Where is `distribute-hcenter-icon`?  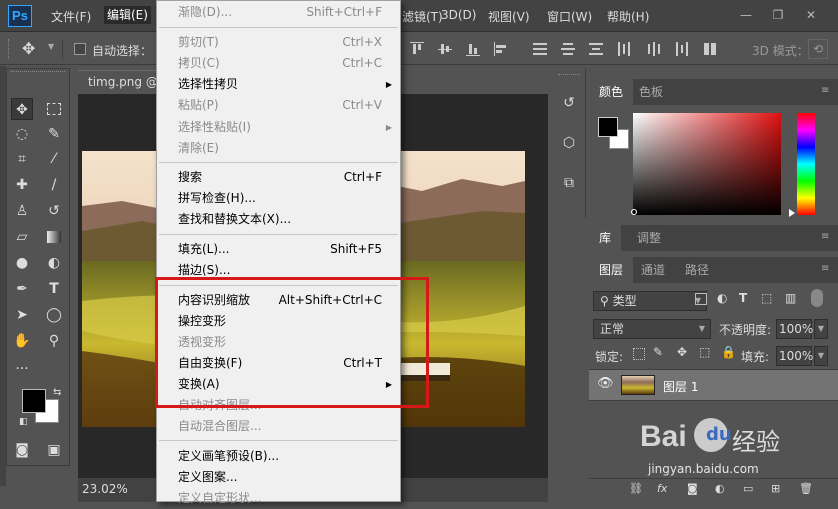
distribute-hcenter-icon is located at coordinates (654, 49).